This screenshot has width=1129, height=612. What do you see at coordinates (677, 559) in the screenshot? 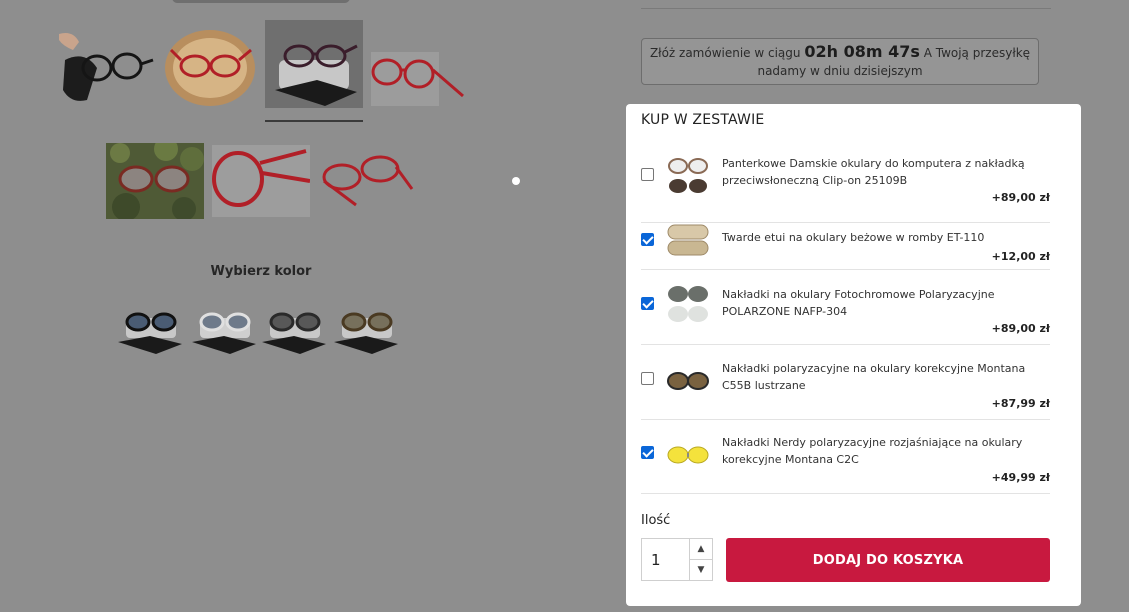
I see `quantity-stepper: 1 ▲ ▼` at bounding box center [677, 559].